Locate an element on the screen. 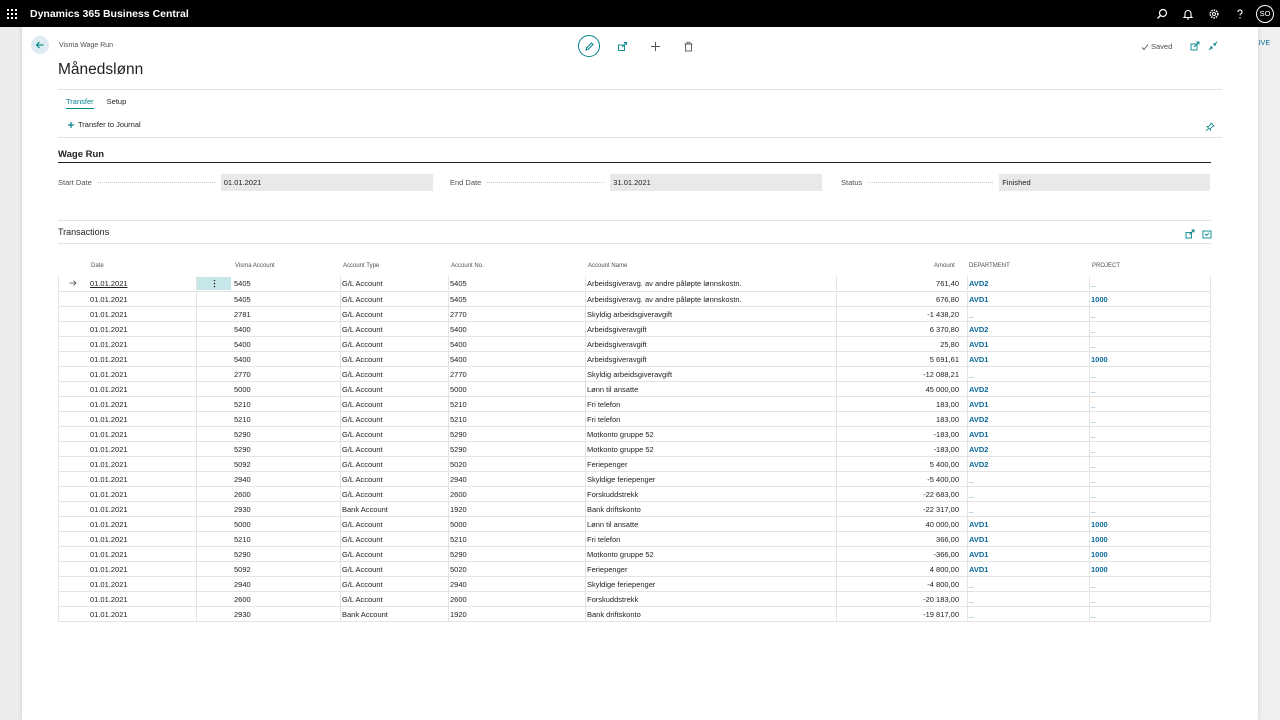 The width and height of the screenshot is (1280, 720). cell-visma-account: 2600 is located at coordinates (242, 494).